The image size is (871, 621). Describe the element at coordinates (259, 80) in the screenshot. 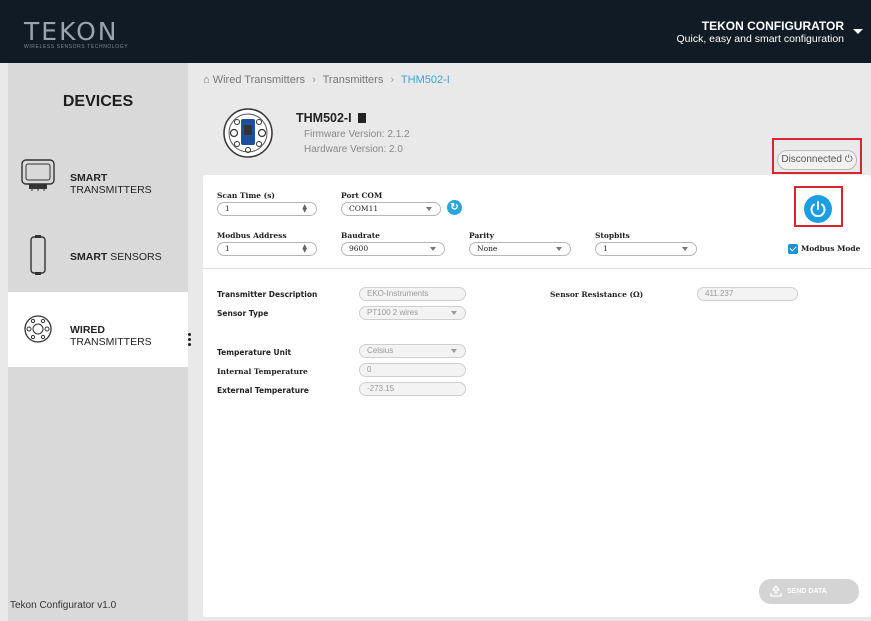

I see `breadcrumb-item: Wired Transmitters` at that location.